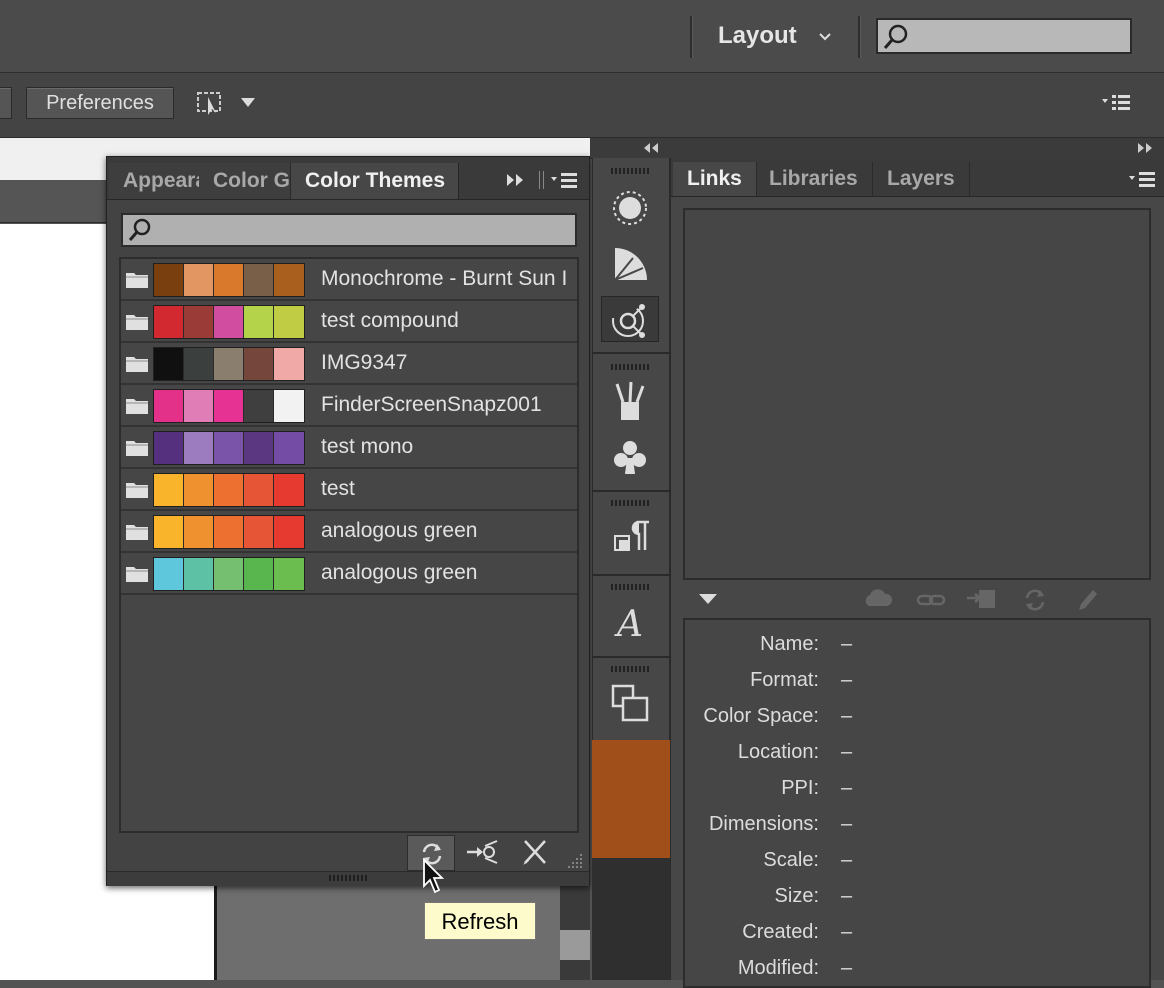 This screenshot has width=1164, height=988. Describe the element at coordinates (630, 703) in the screenshot. I see `artboards-icon` at that location.